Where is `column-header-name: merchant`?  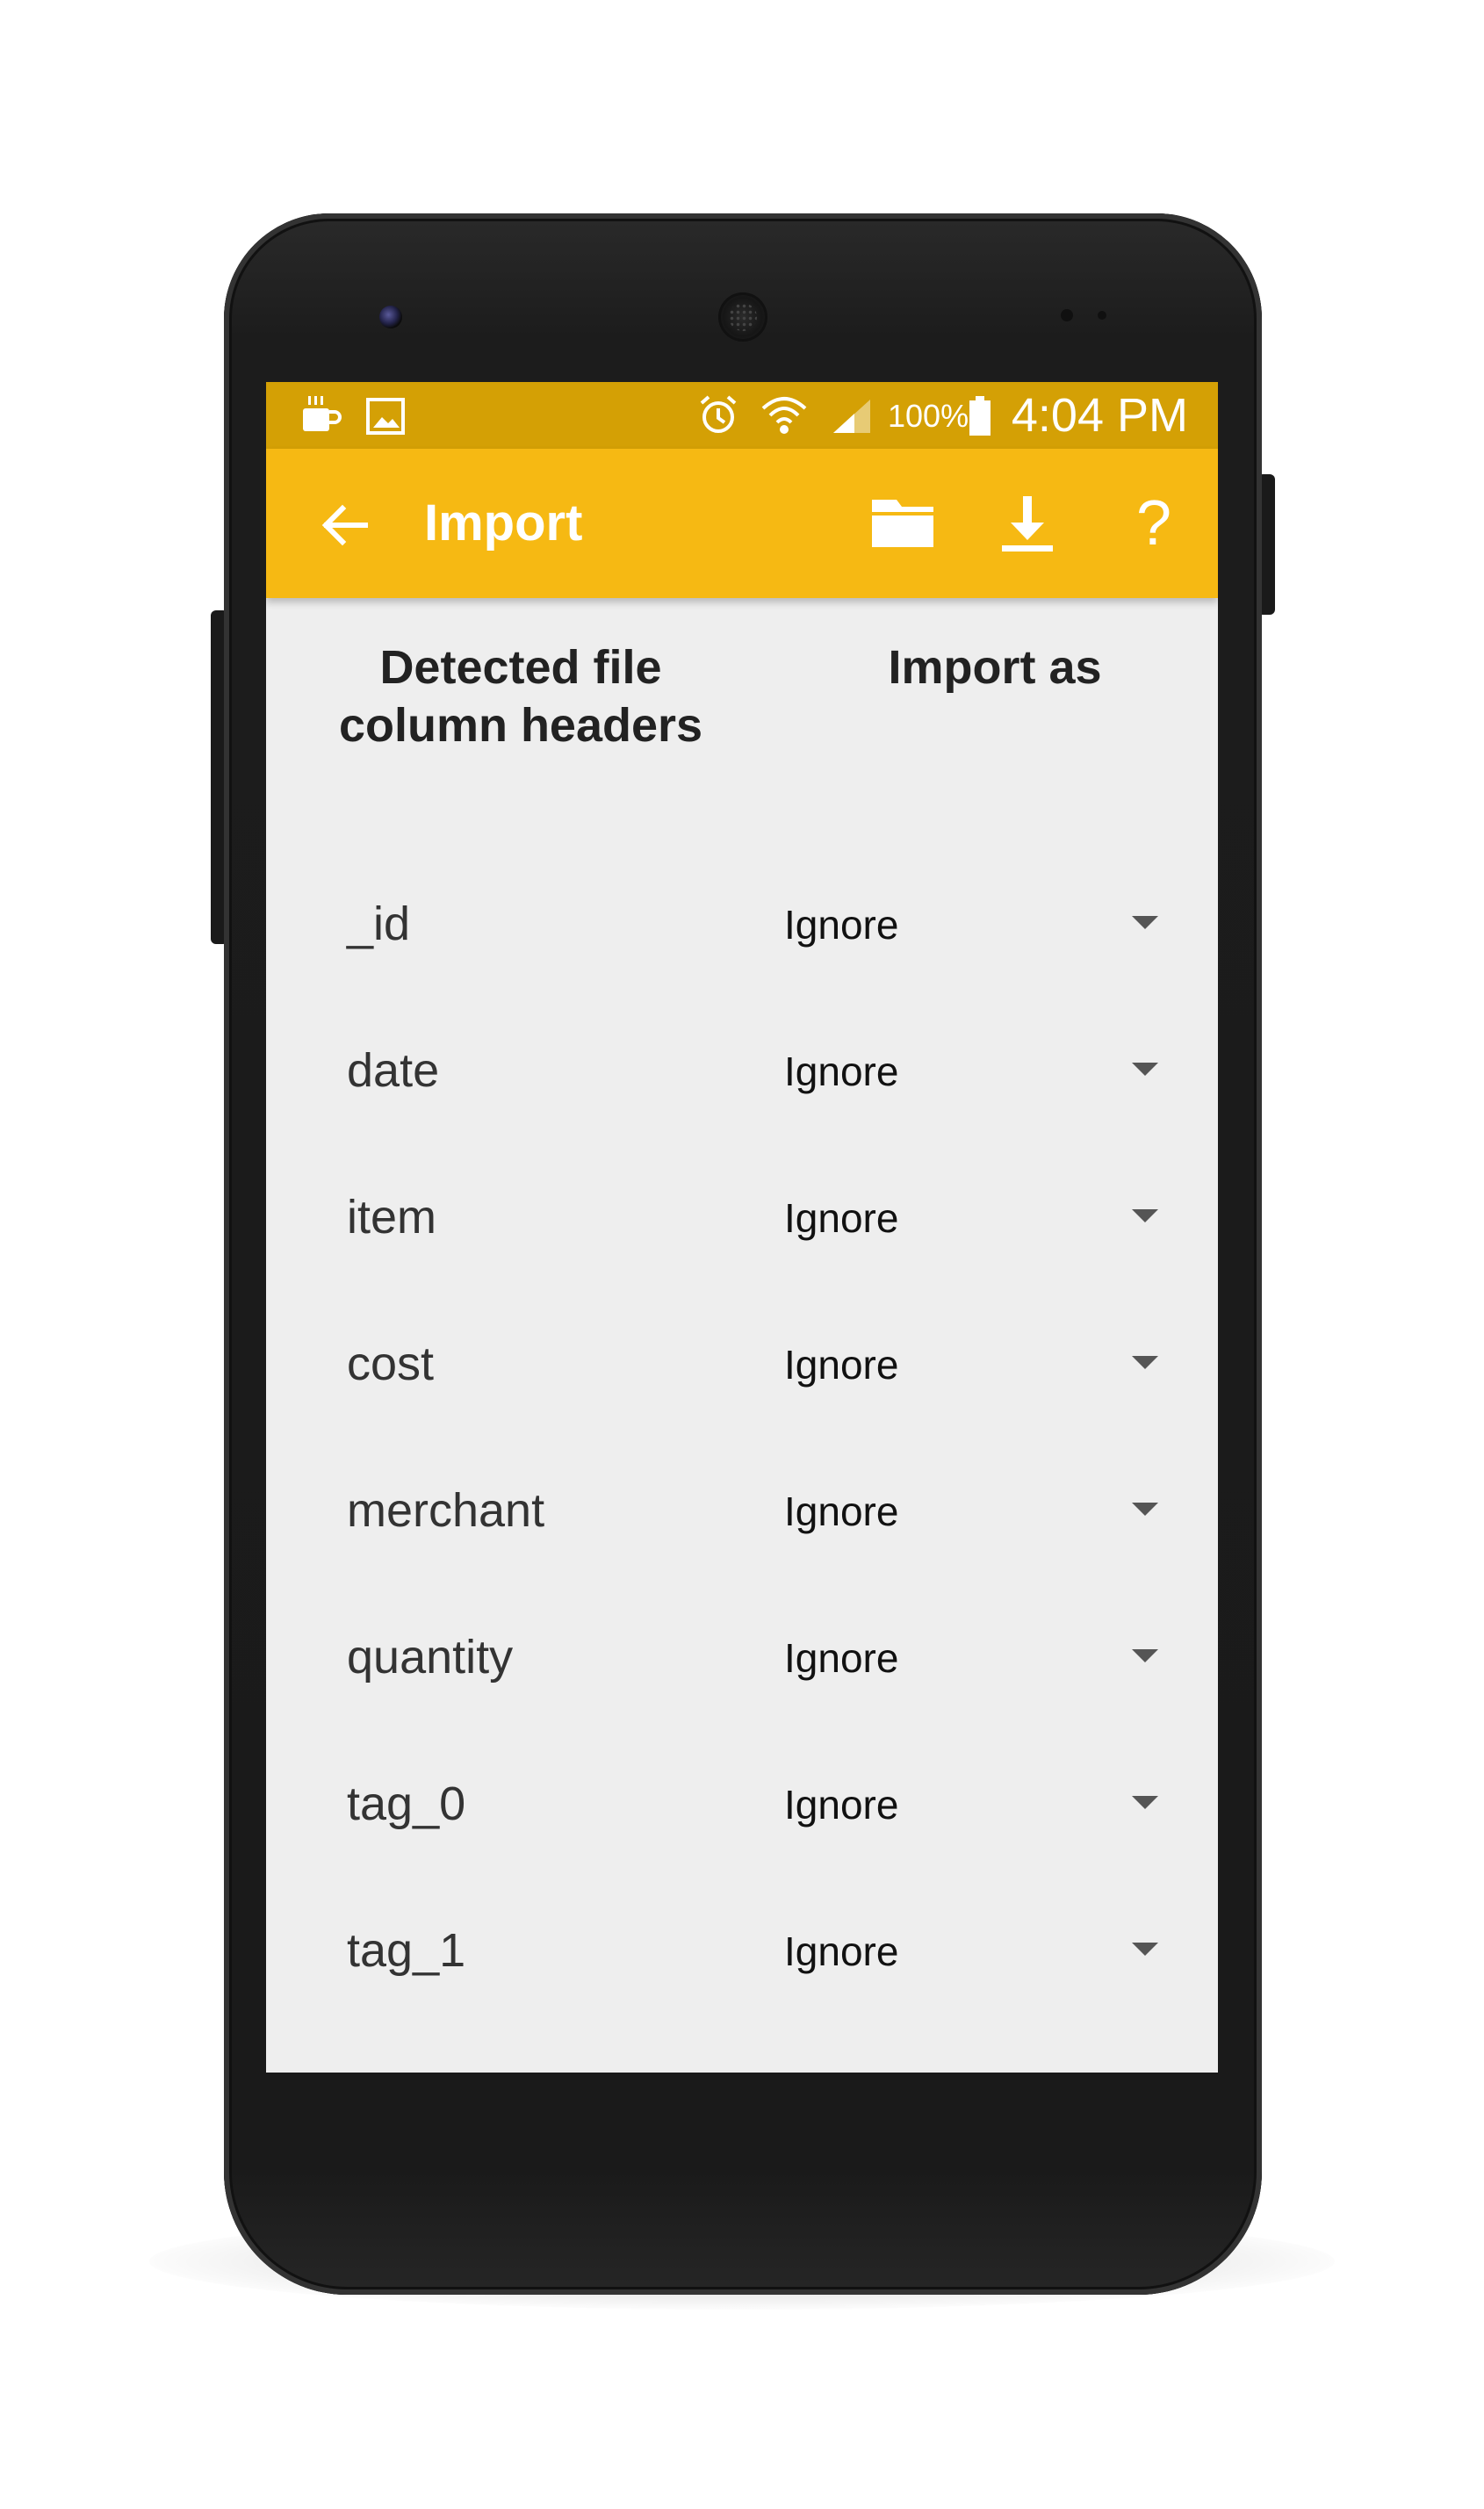
column-header-name: merchant is located at coordinates (446, 1510).